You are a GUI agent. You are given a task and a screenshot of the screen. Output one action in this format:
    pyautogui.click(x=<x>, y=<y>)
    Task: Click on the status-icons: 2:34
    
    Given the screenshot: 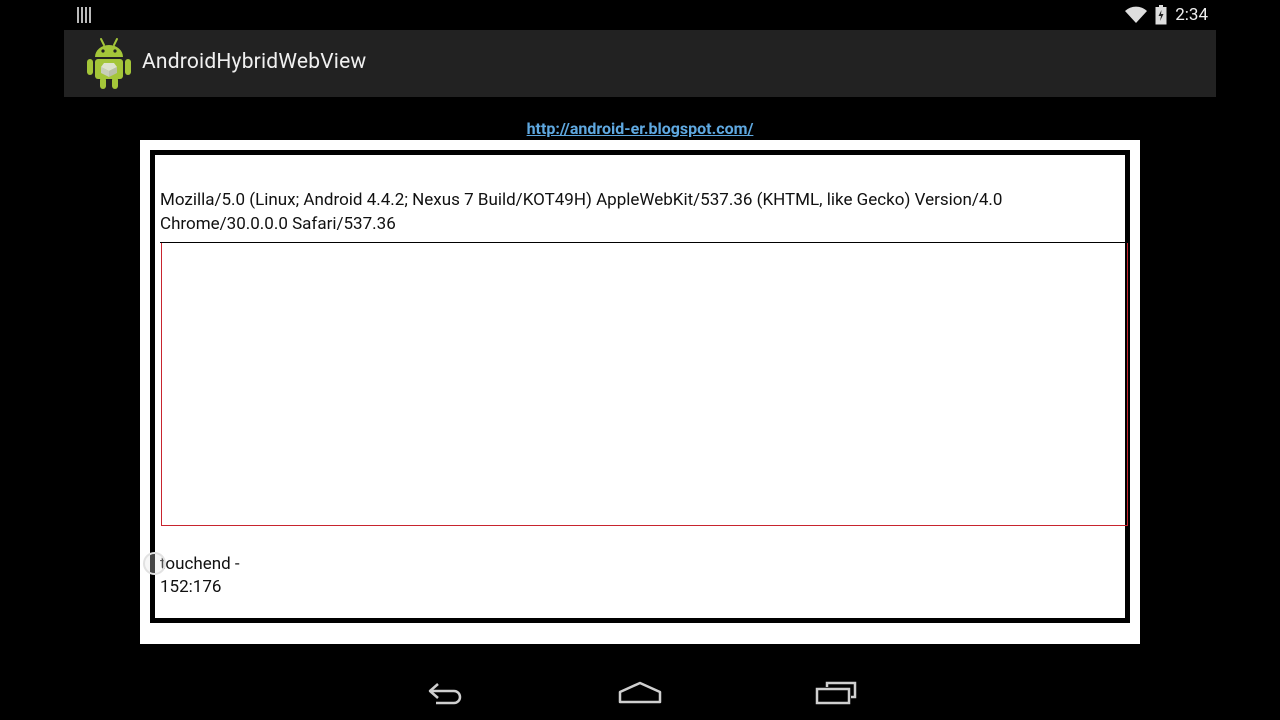 What is the action you would take?
    pyautogui.click(x=1166, y=15)
    